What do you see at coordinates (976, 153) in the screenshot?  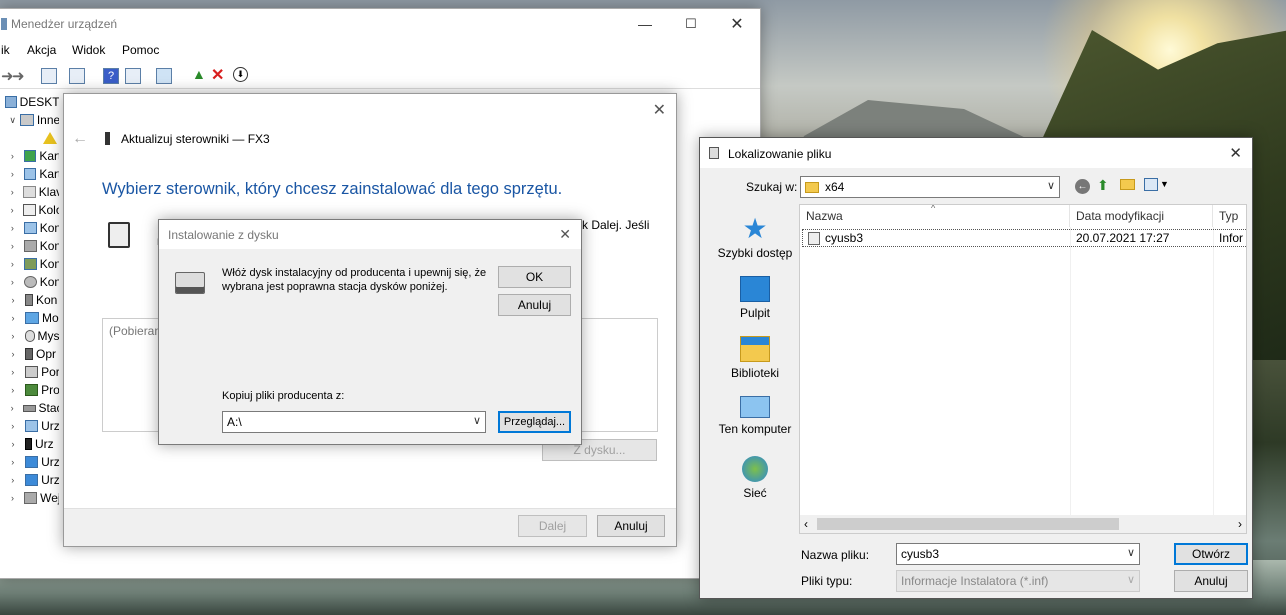 I see `title-bar: Lokalizowanie pliku ✕` at bounding box center [976, 153].